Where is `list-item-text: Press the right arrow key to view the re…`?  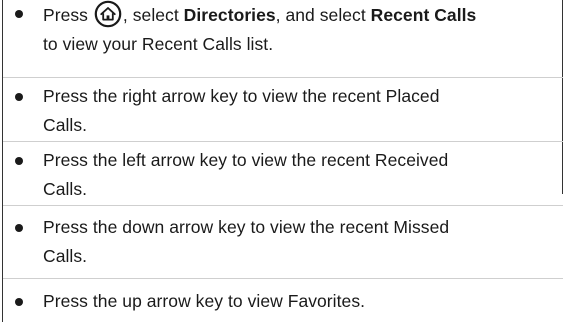
list-item-text: Press the right arrow key to view the re… is located at coordinates (241, 110).